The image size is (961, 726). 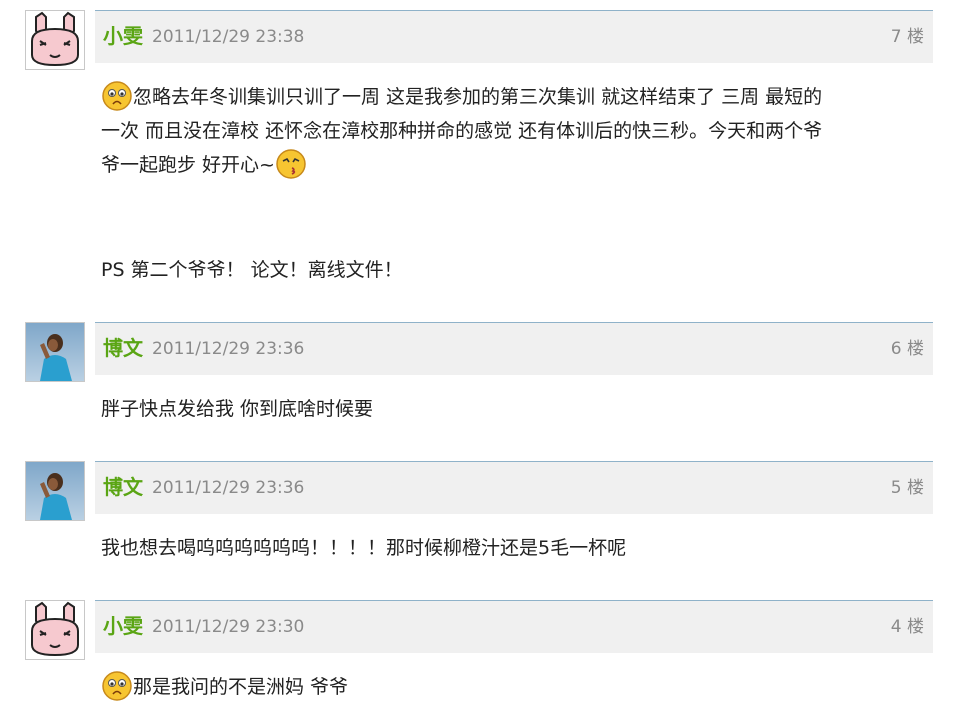 What do you see at coordinates (514, 487) in the screenshot?
I see `comment-header: 博文 2011/12/29 23:36 5 楼` at bounding box center [514, 487].